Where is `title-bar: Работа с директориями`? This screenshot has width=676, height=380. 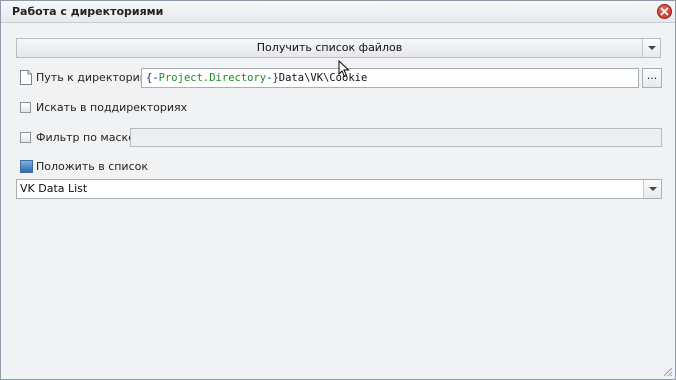
title-bar: Работа с директориями is located at coordinates (338, 12).